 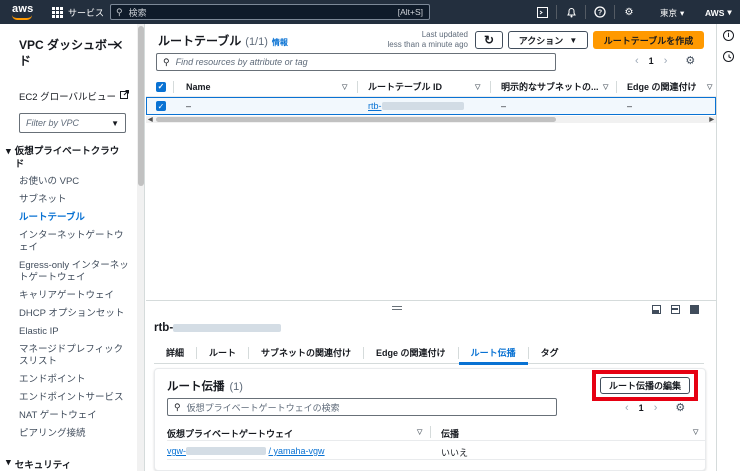 I want to click on column-header-route-table-id: ルートテーブル ID, so click(x=405, y=86).